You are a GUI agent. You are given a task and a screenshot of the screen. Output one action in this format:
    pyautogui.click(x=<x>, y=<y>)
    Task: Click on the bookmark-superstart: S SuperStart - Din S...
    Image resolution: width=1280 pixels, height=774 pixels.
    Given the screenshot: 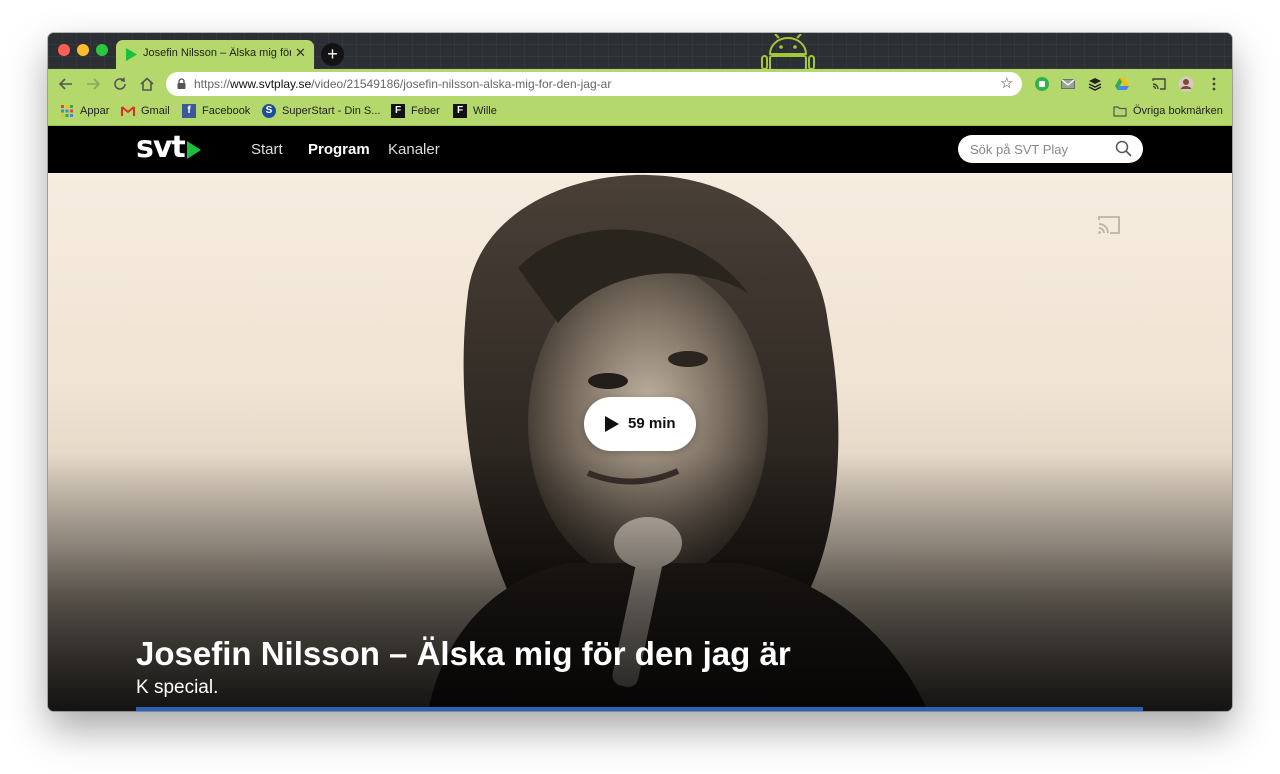 What is the action you would take?
    pyautogui.click(x=321, y=112)
    